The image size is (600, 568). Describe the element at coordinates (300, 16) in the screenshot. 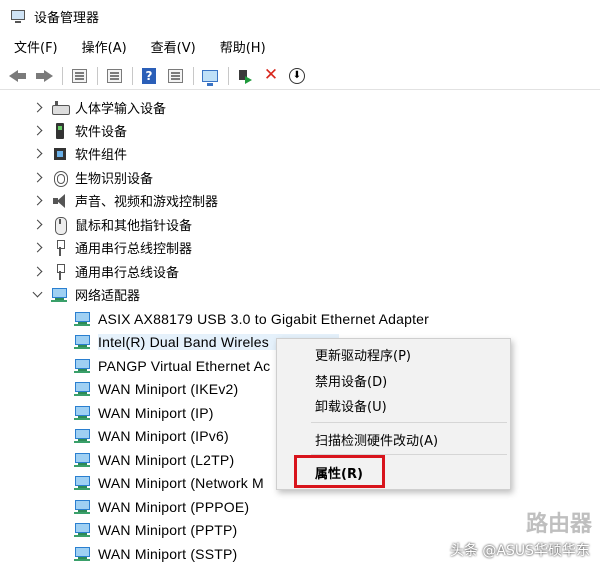

I see `title-bar: 设备管理器` at that location.